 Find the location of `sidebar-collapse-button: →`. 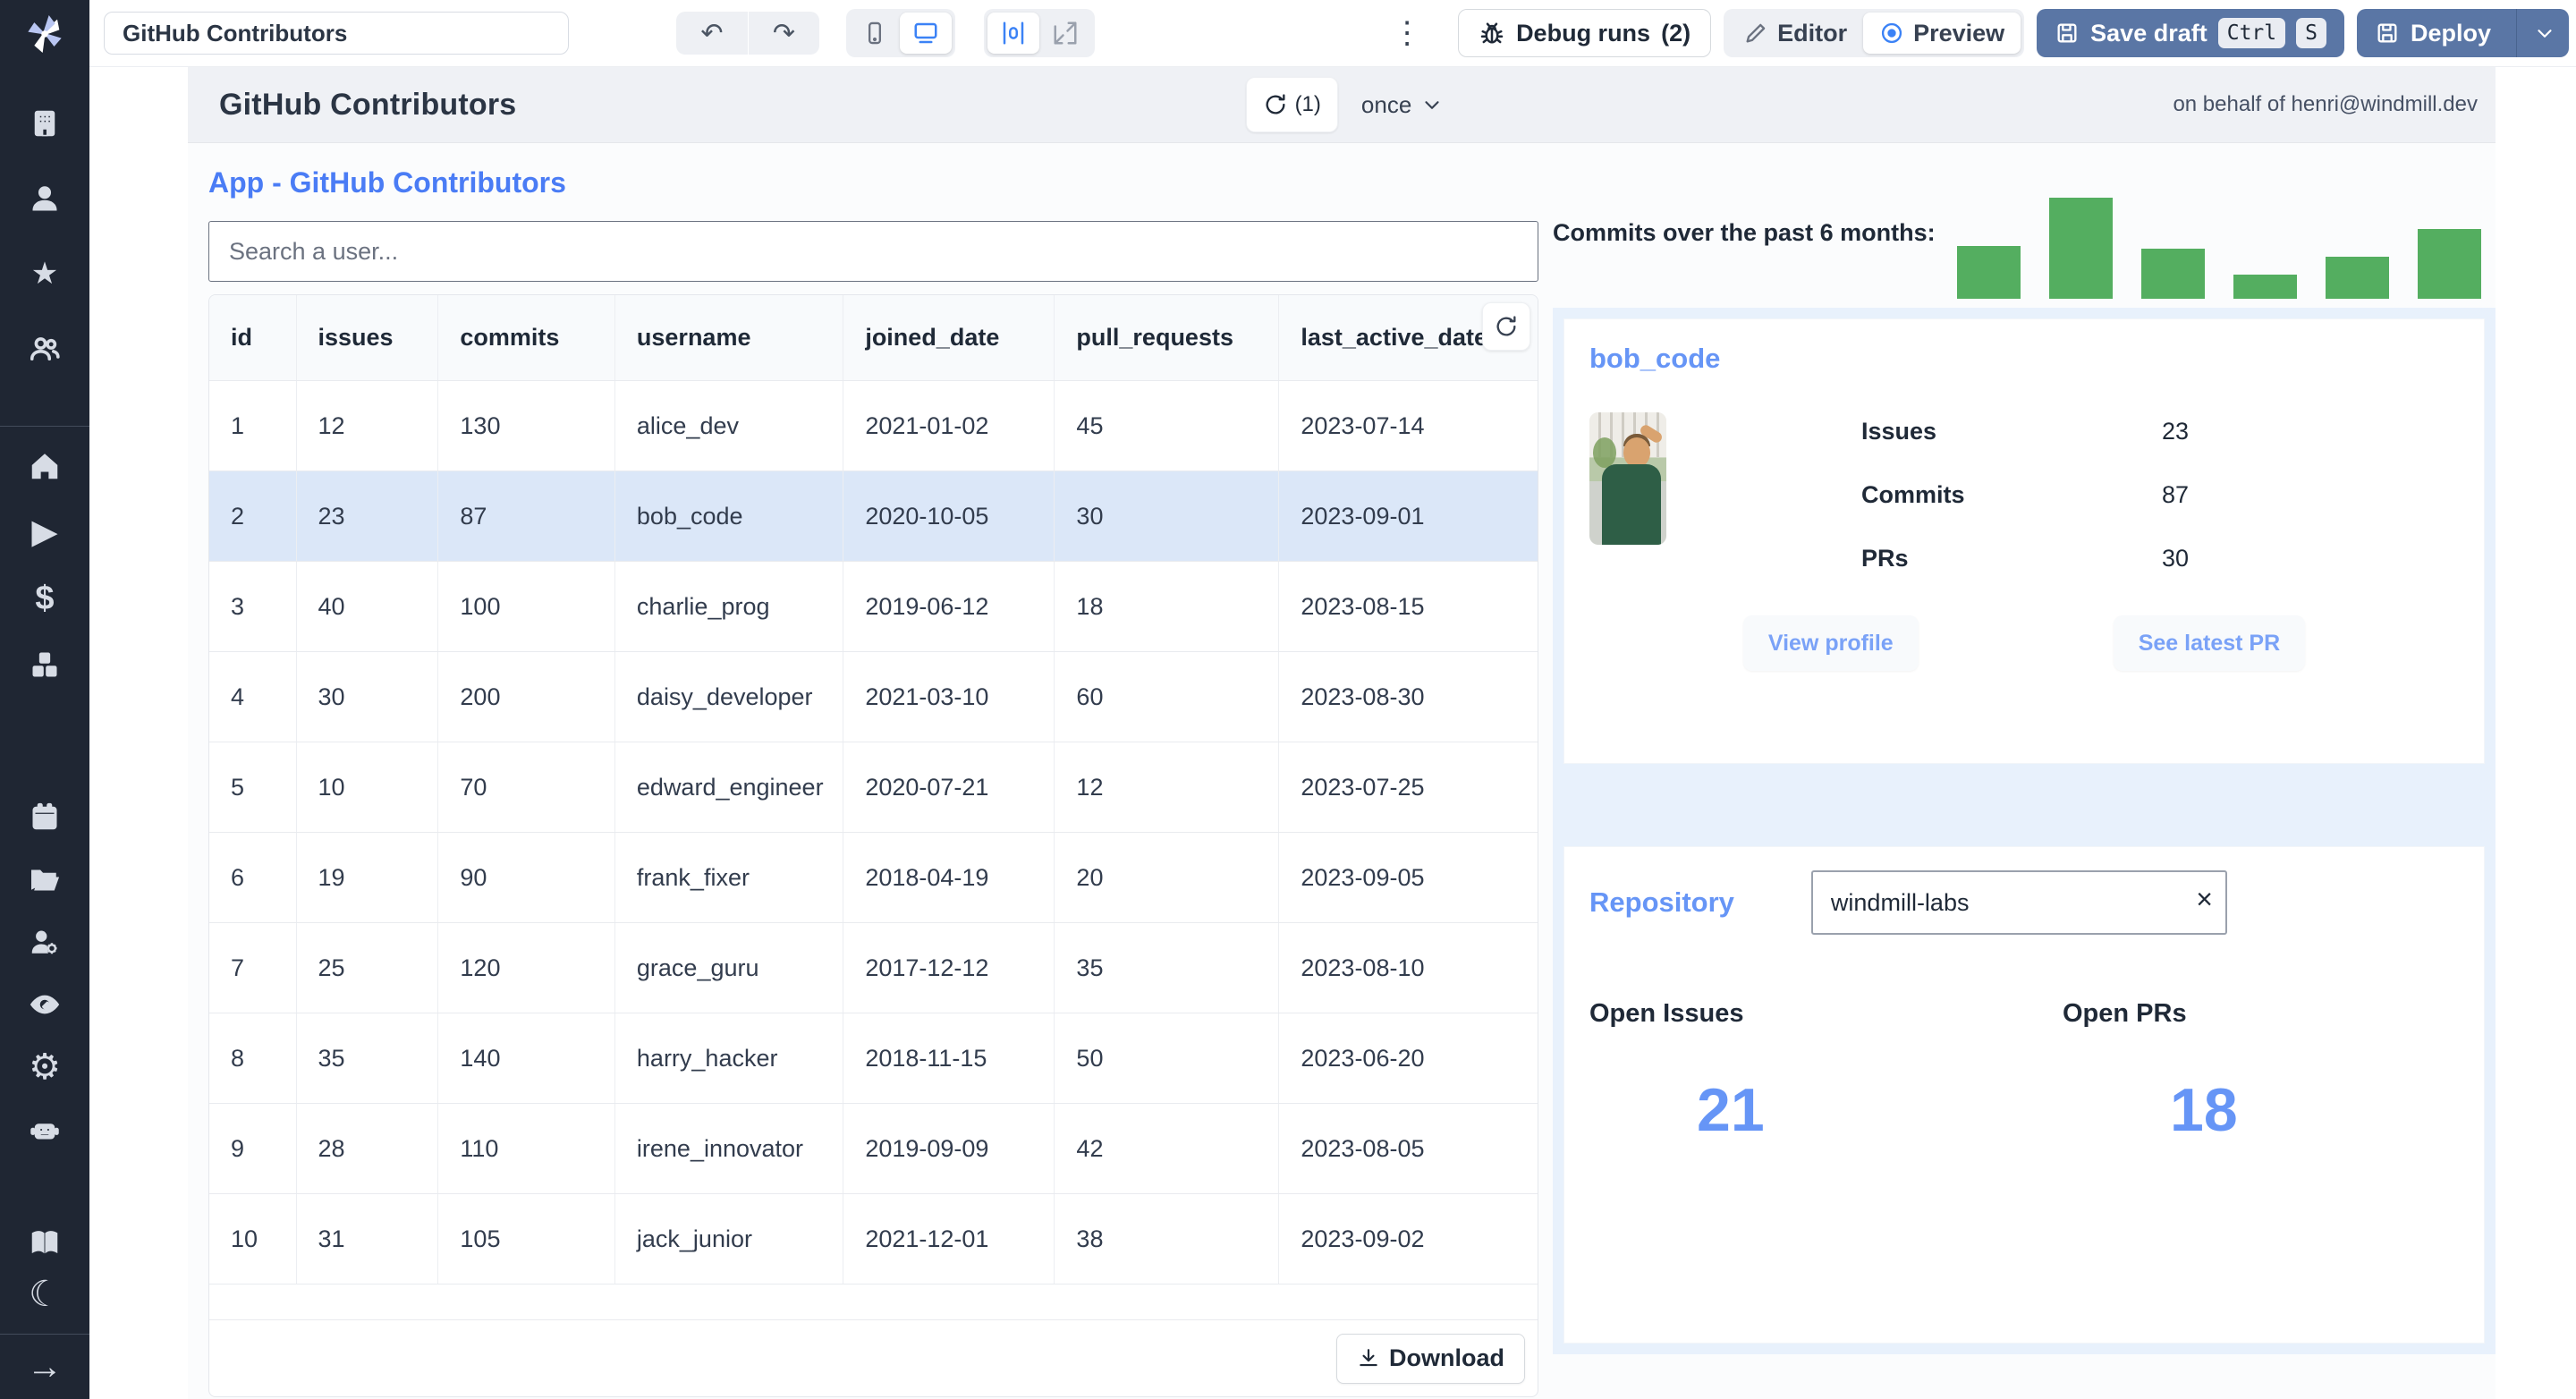

sidebar-collapse-button: → is located at coordinates (44, 1366).